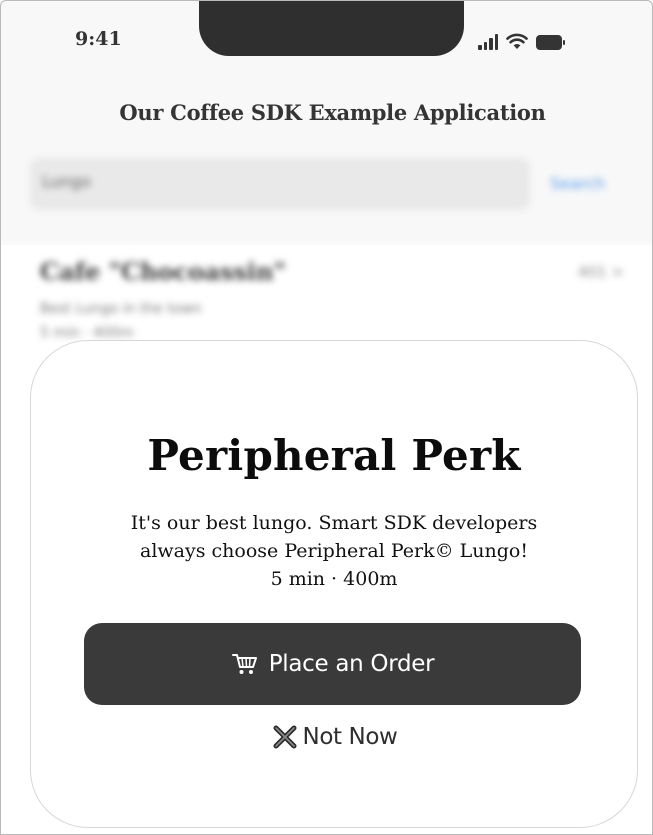 The height and width of the screenshot is (835, 653). What do you see at coordinates (285, 737) in the screenshot?
I see `close-x-icon` at bounding box center [285, 737].